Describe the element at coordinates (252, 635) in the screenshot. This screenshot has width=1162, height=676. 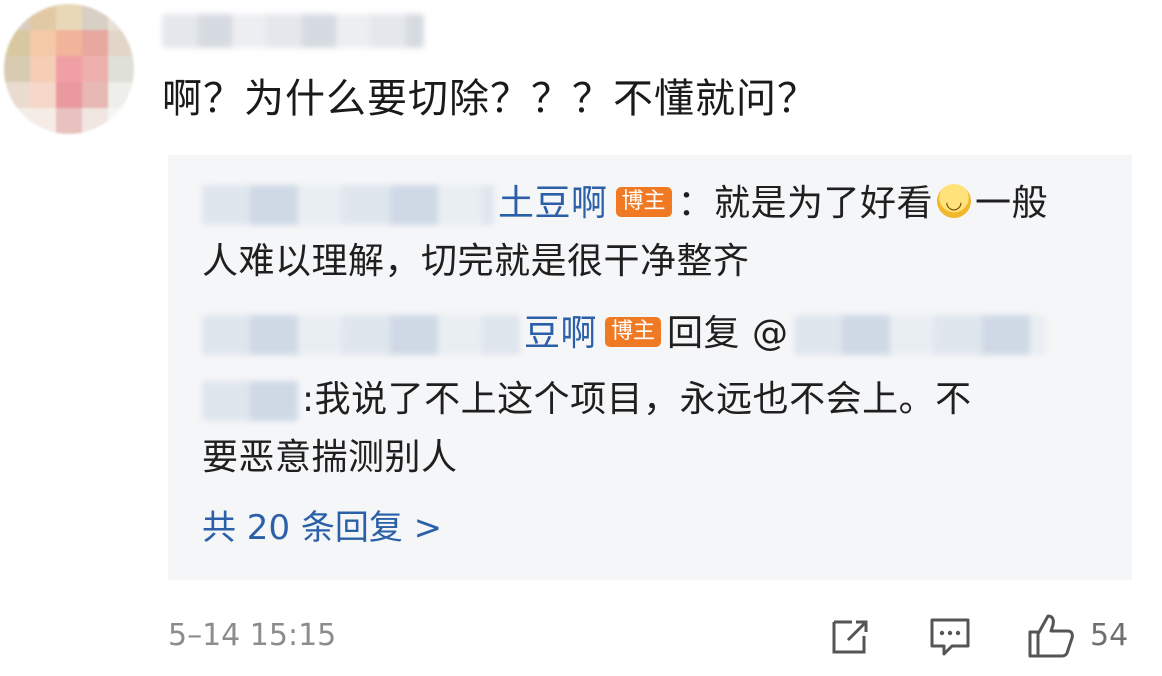
I see `timestamp: 5–14 15:15` at that location.